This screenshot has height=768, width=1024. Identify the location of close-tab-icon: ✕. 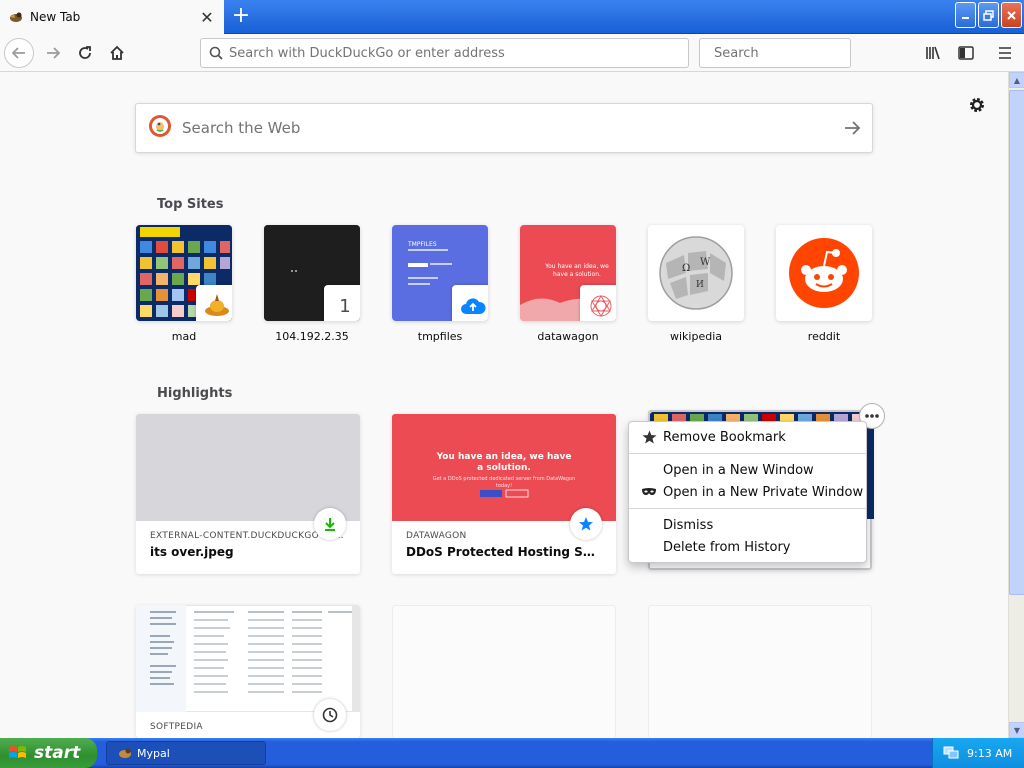
(207, 17).